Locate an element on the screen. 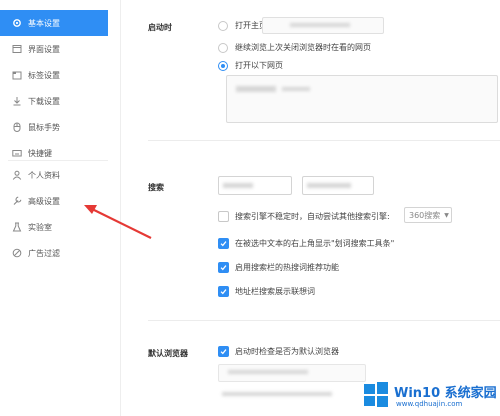  sidebar-item-label: 鼠标手势 is located at coordinates (44, 127).